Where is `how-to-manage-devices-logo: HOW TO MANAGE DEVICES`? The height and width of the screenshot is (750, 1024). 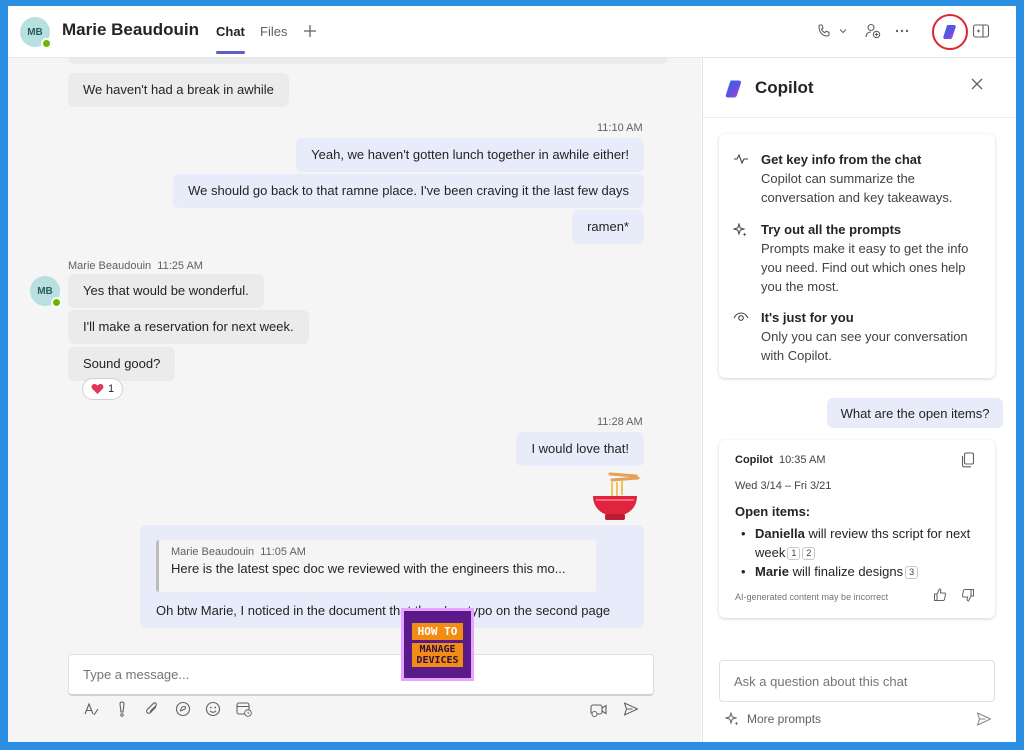 how-to-manage-devices-logo: HOW TO MANAGE DEVICES is located at coordinates (437, 644).